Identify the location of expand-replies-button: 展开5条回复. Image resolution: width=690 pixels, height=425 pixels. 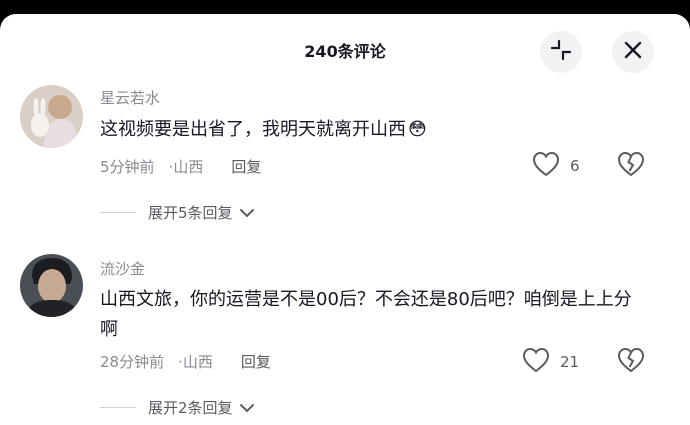
(177, 212).